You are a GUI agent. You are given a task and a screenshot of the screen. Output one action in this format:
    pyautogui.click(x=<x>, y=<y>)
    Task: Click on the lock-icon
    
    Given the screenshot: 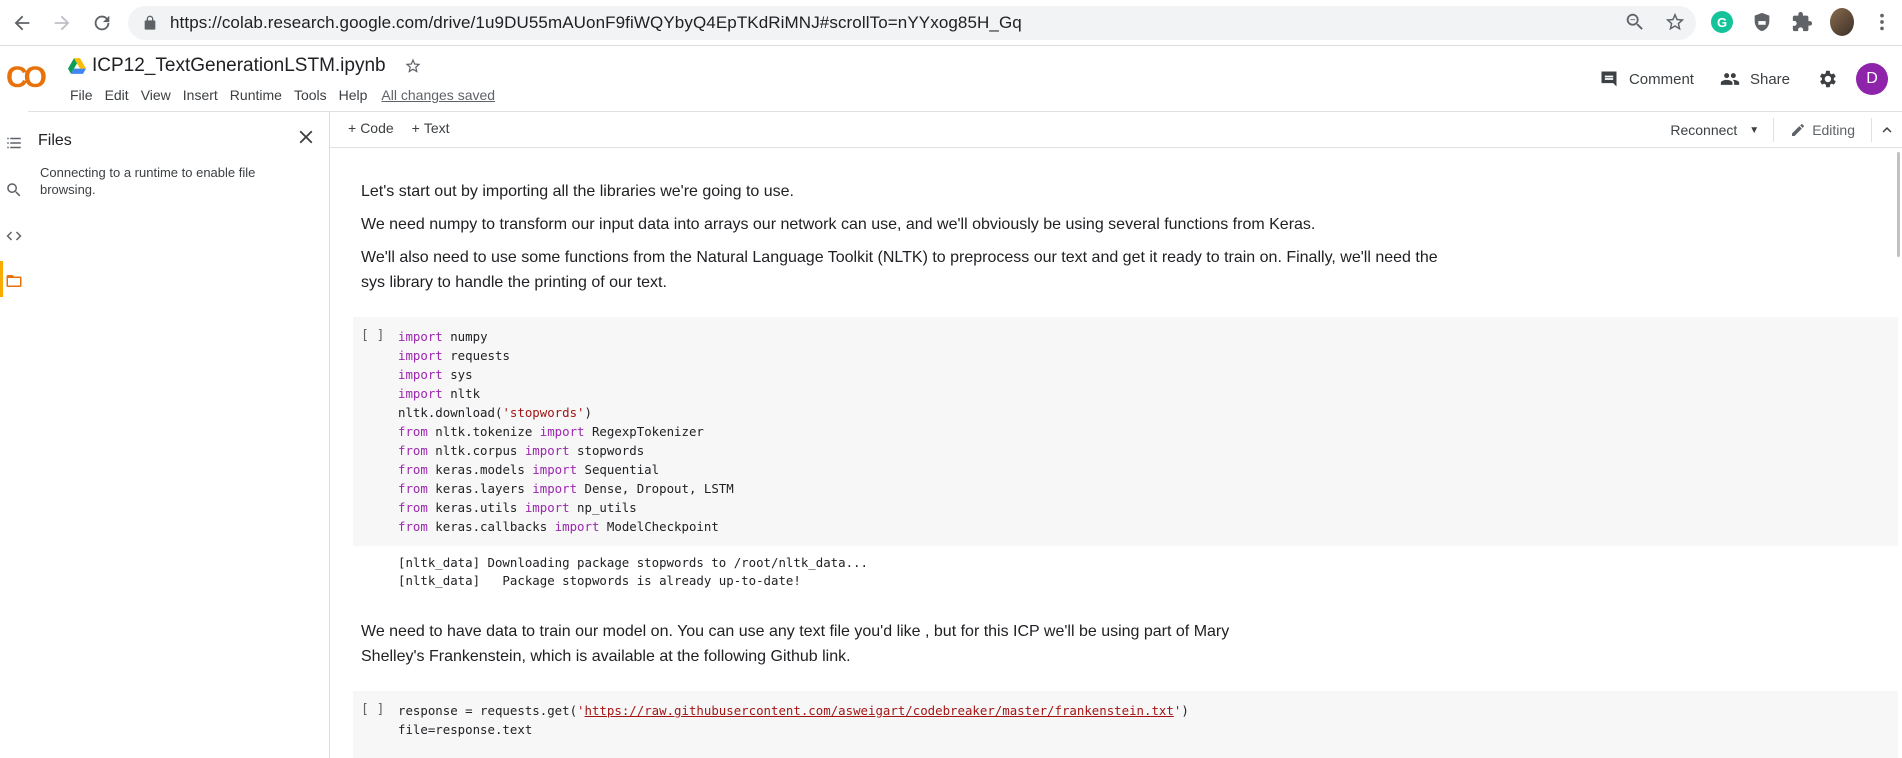 What is the action you would take?
    pyautogui.click(x=150, y=22)
    